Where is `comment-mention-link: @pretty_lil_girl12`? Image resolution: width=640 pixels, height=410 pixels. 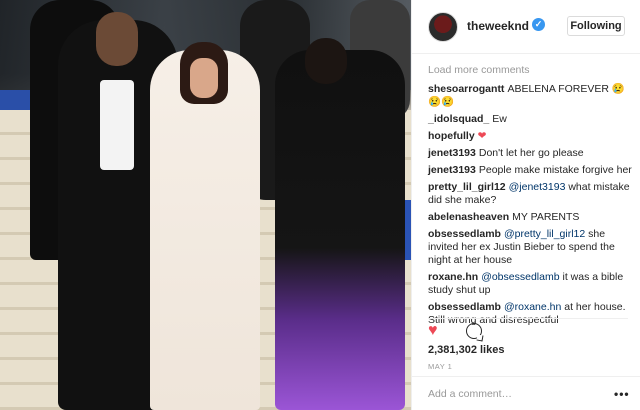
comment-mention-link: @pretty_lil_girl12 is located at coordinates (544, 234).